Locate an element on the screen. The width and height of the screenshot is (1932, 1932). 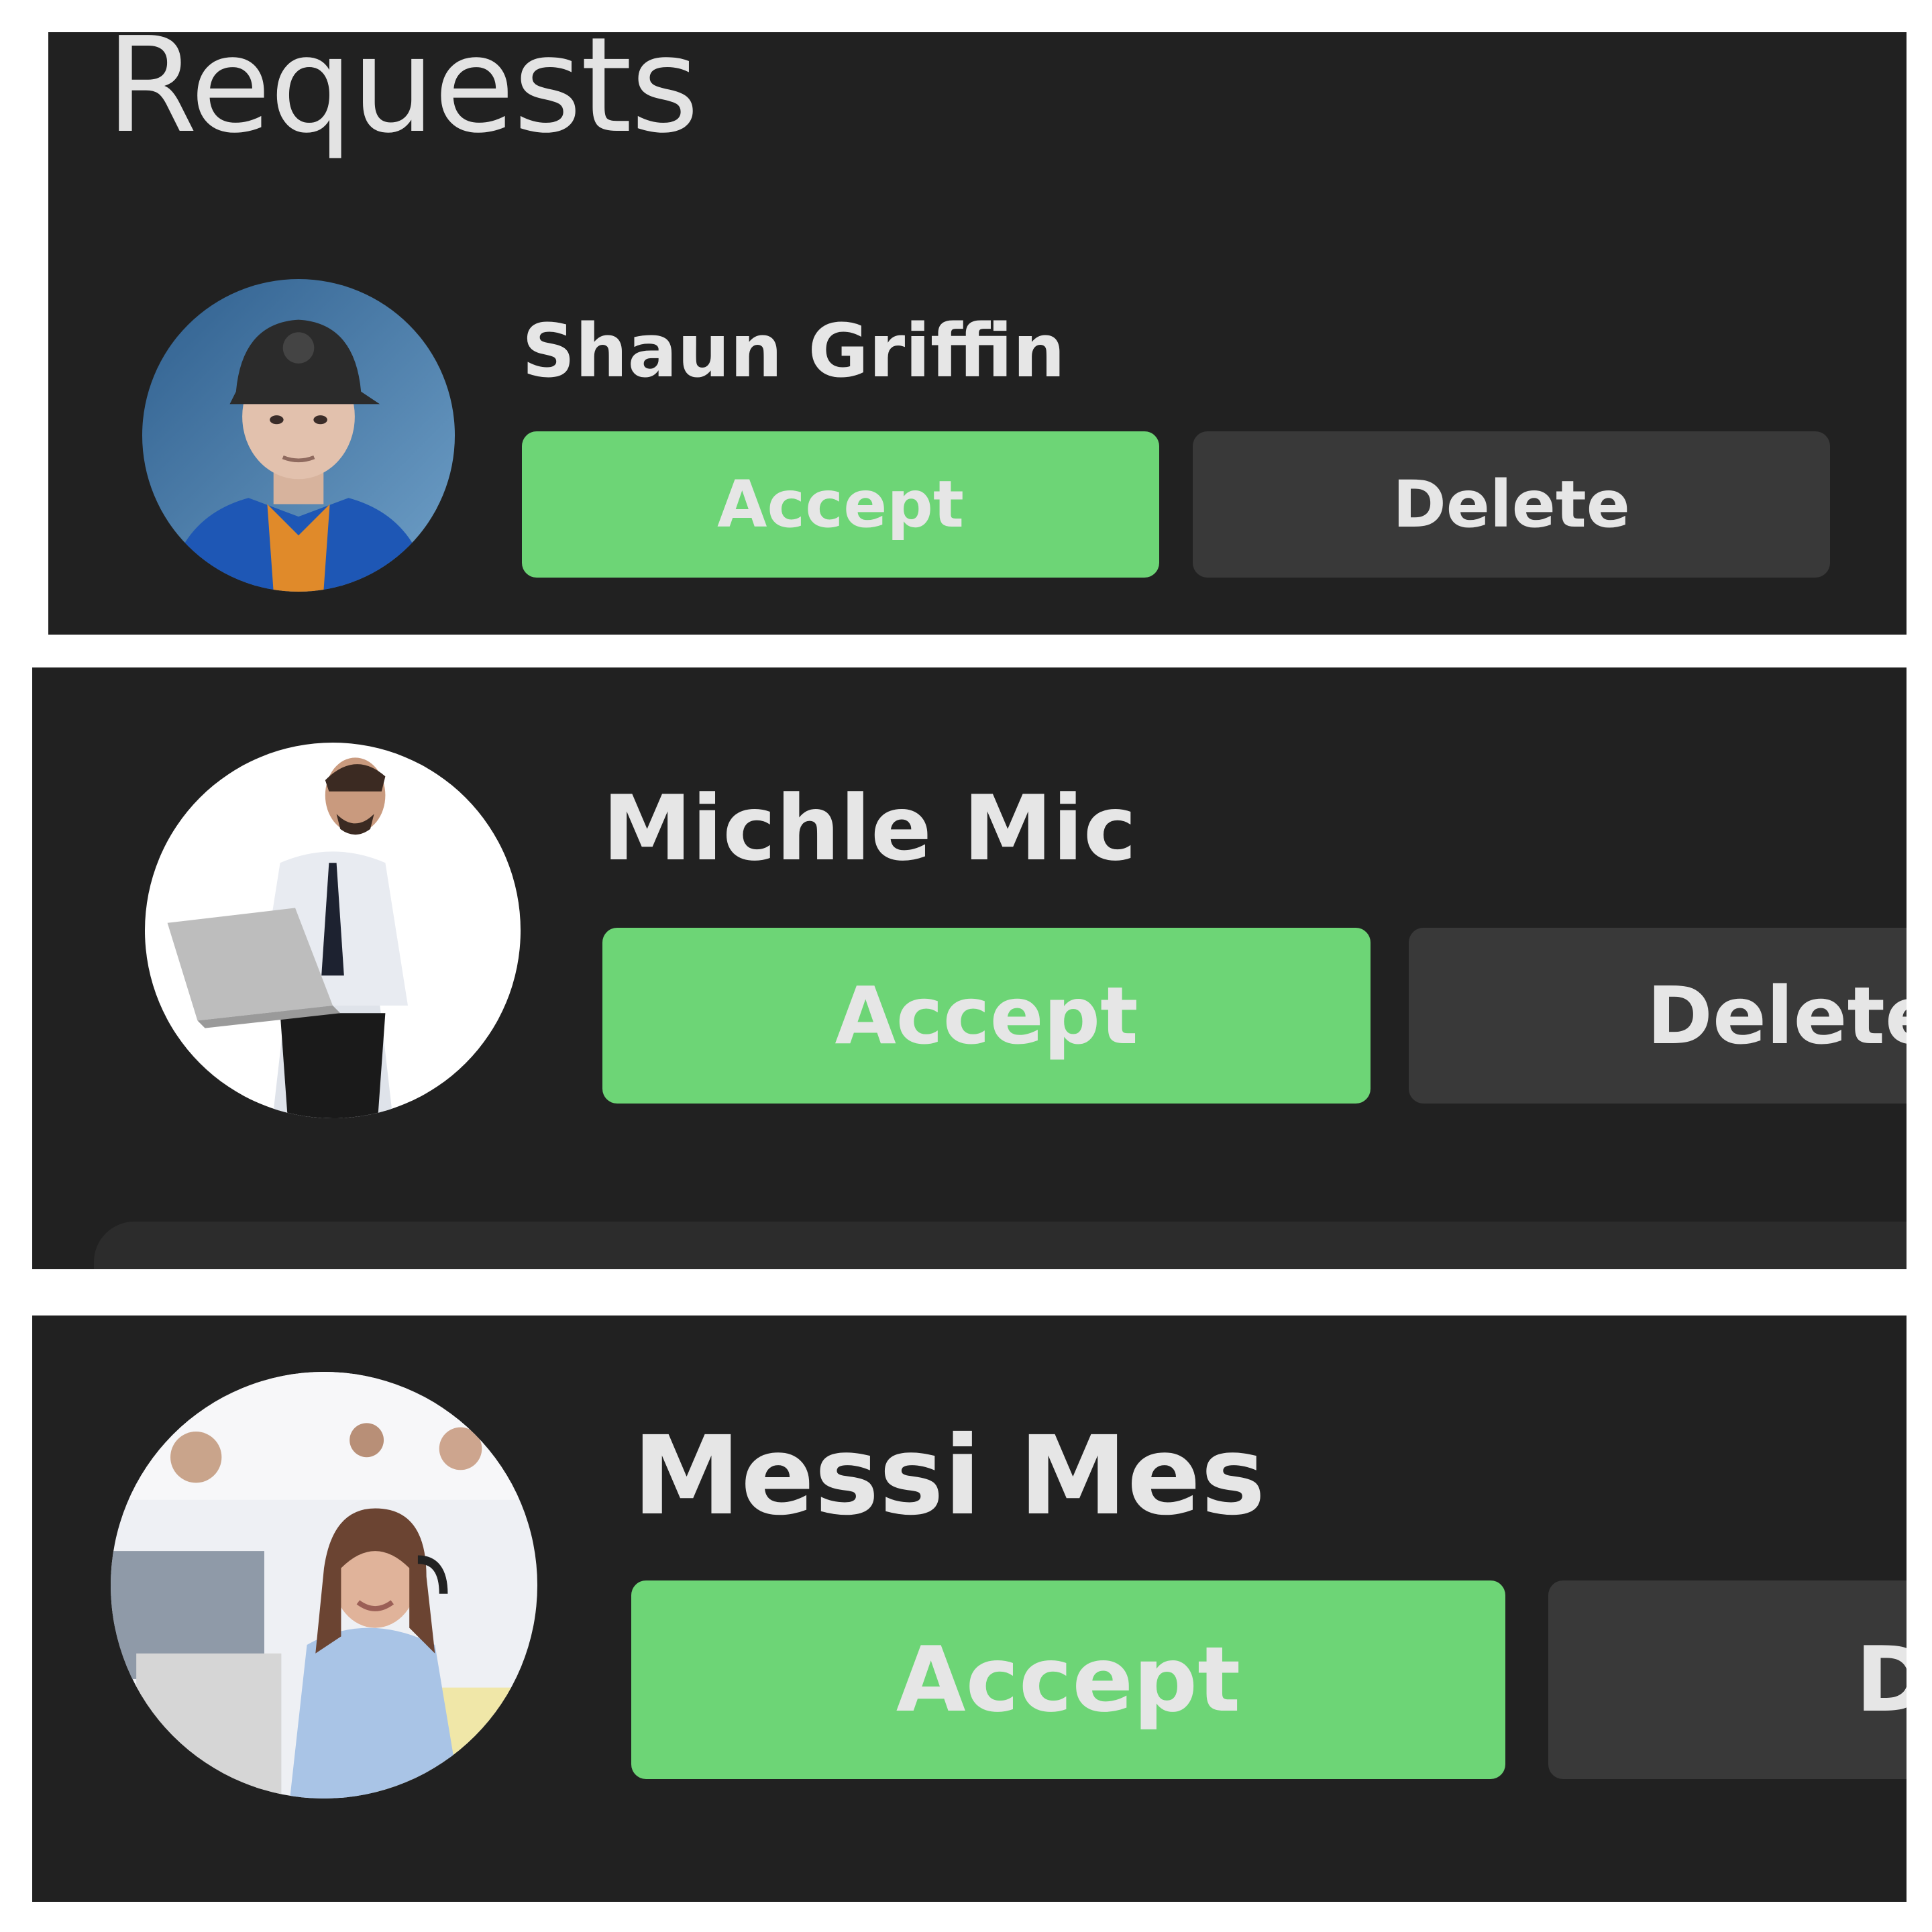
page-title: Requests is located at coordinates (402, 97).